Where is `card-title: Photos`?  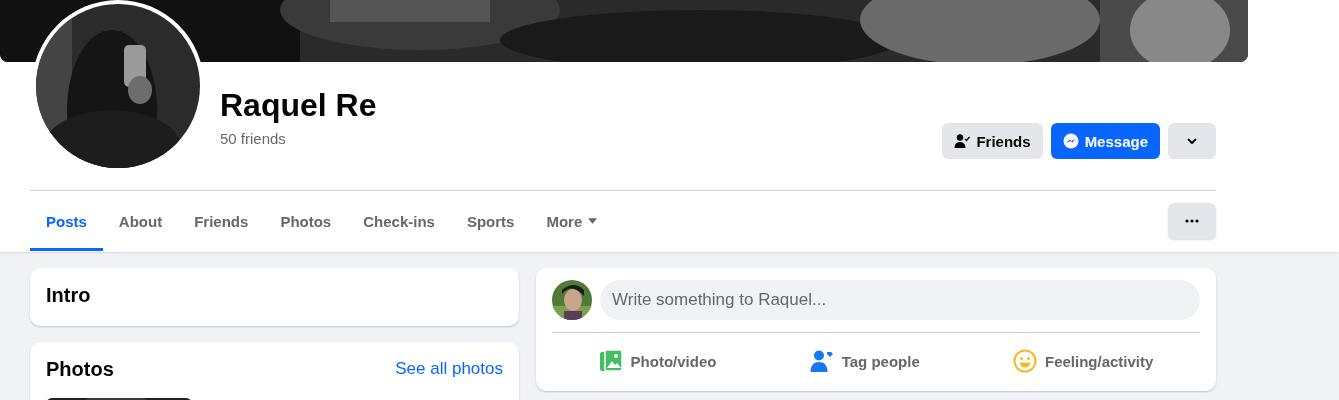
card-title: Photos is located at coordinates (80, 369).